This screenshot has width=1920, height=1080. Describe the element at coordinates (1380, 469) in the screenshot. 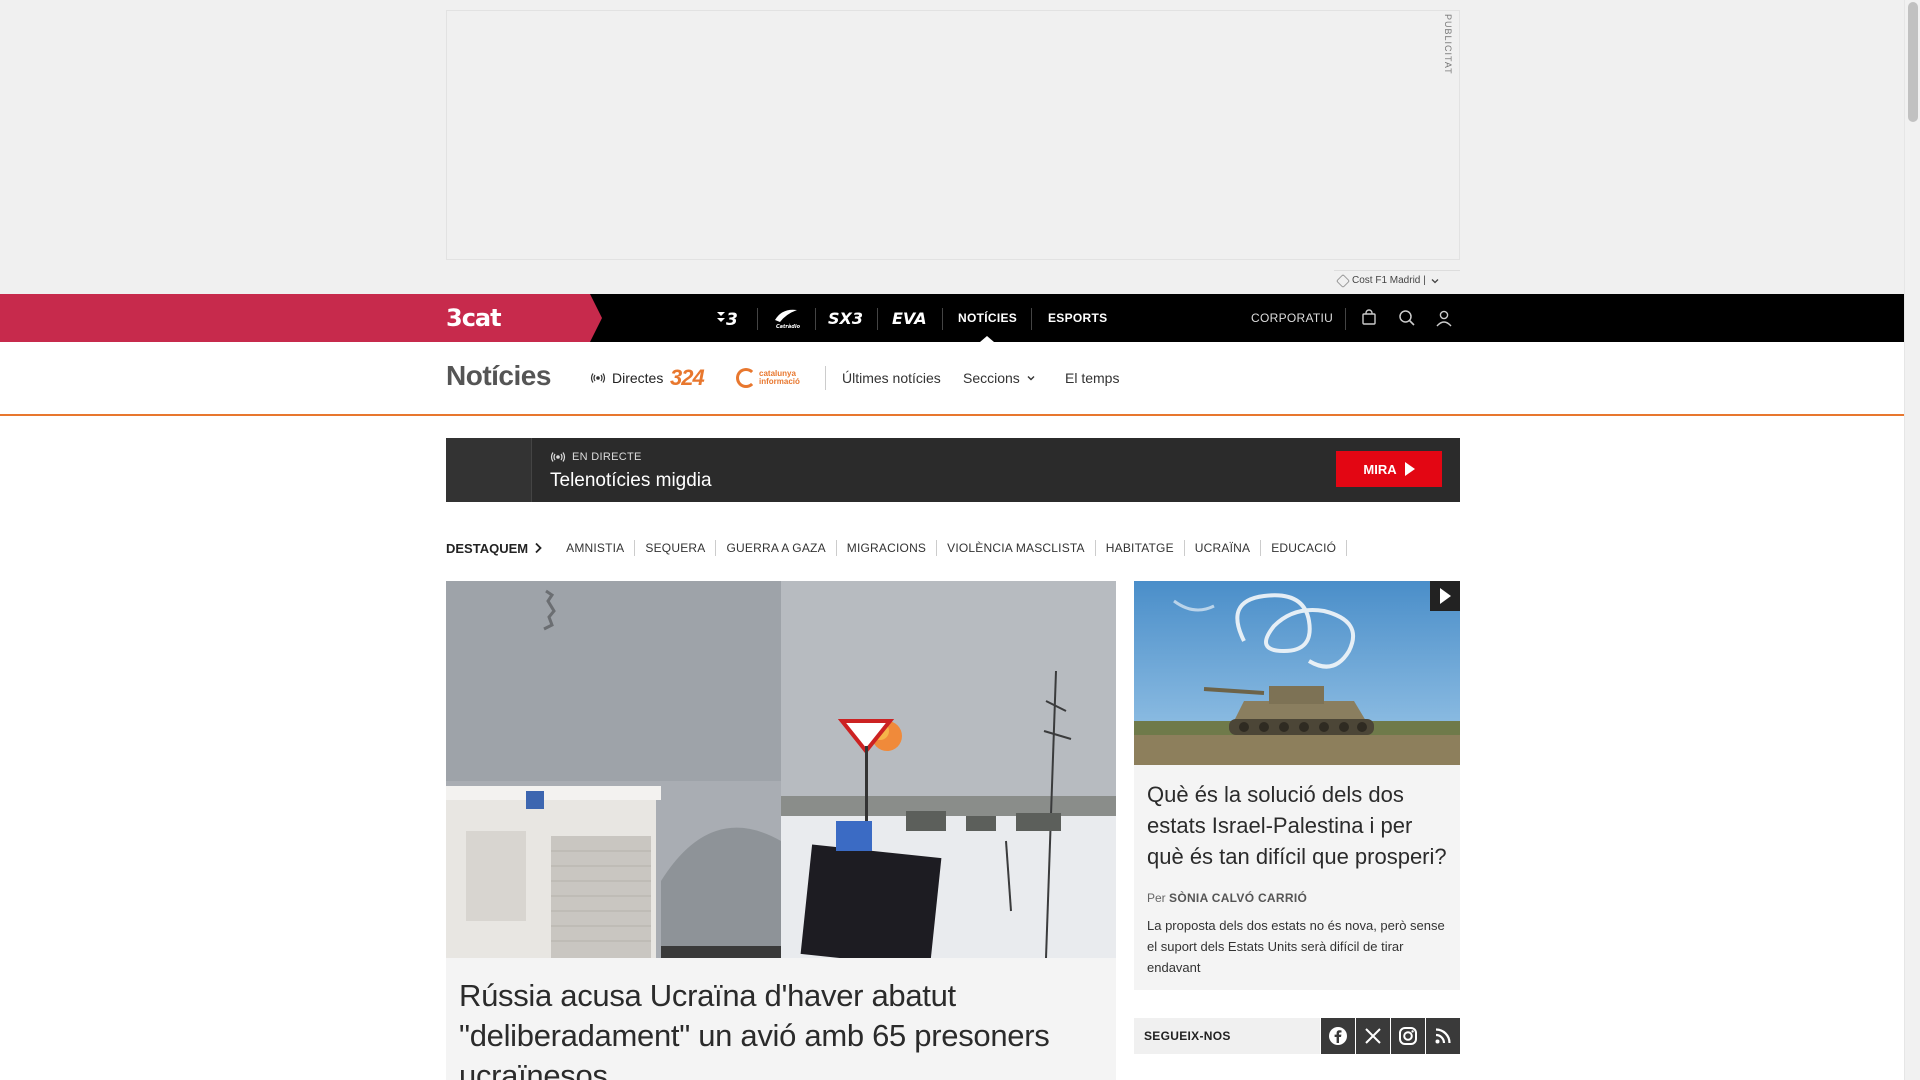

I see `watch-button-label: MIRA` at that location.